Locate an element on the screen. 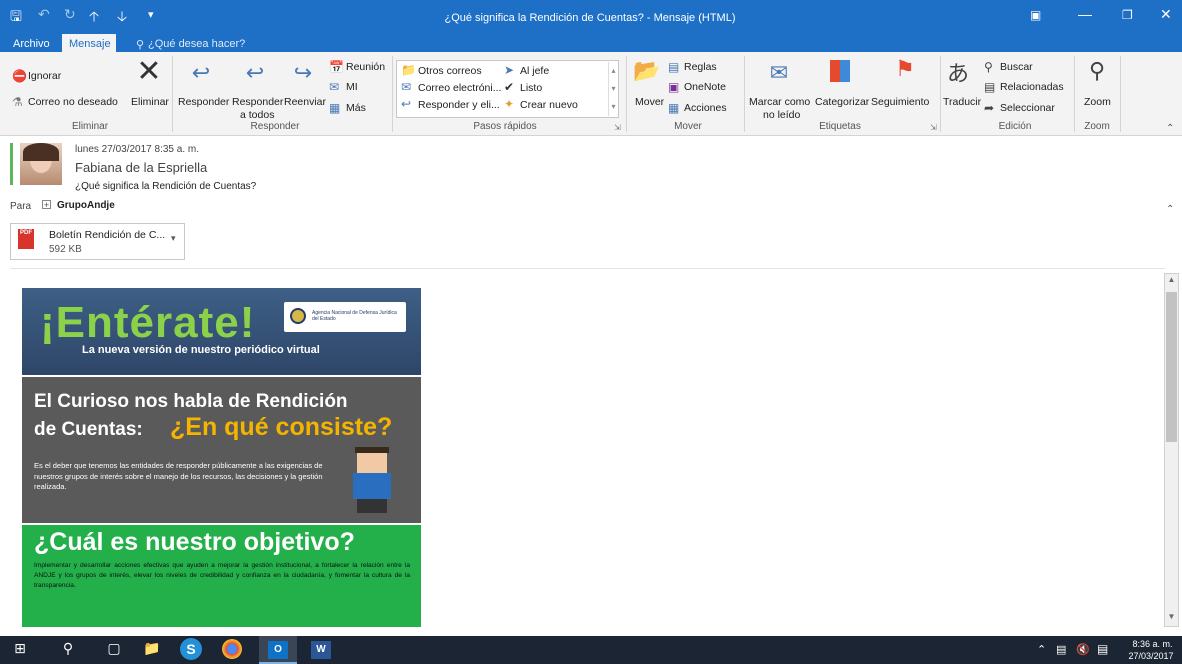 This screenshot has width=1182, height=664. tab-mensaje: Mensaje is located at coordinates (90, 44).